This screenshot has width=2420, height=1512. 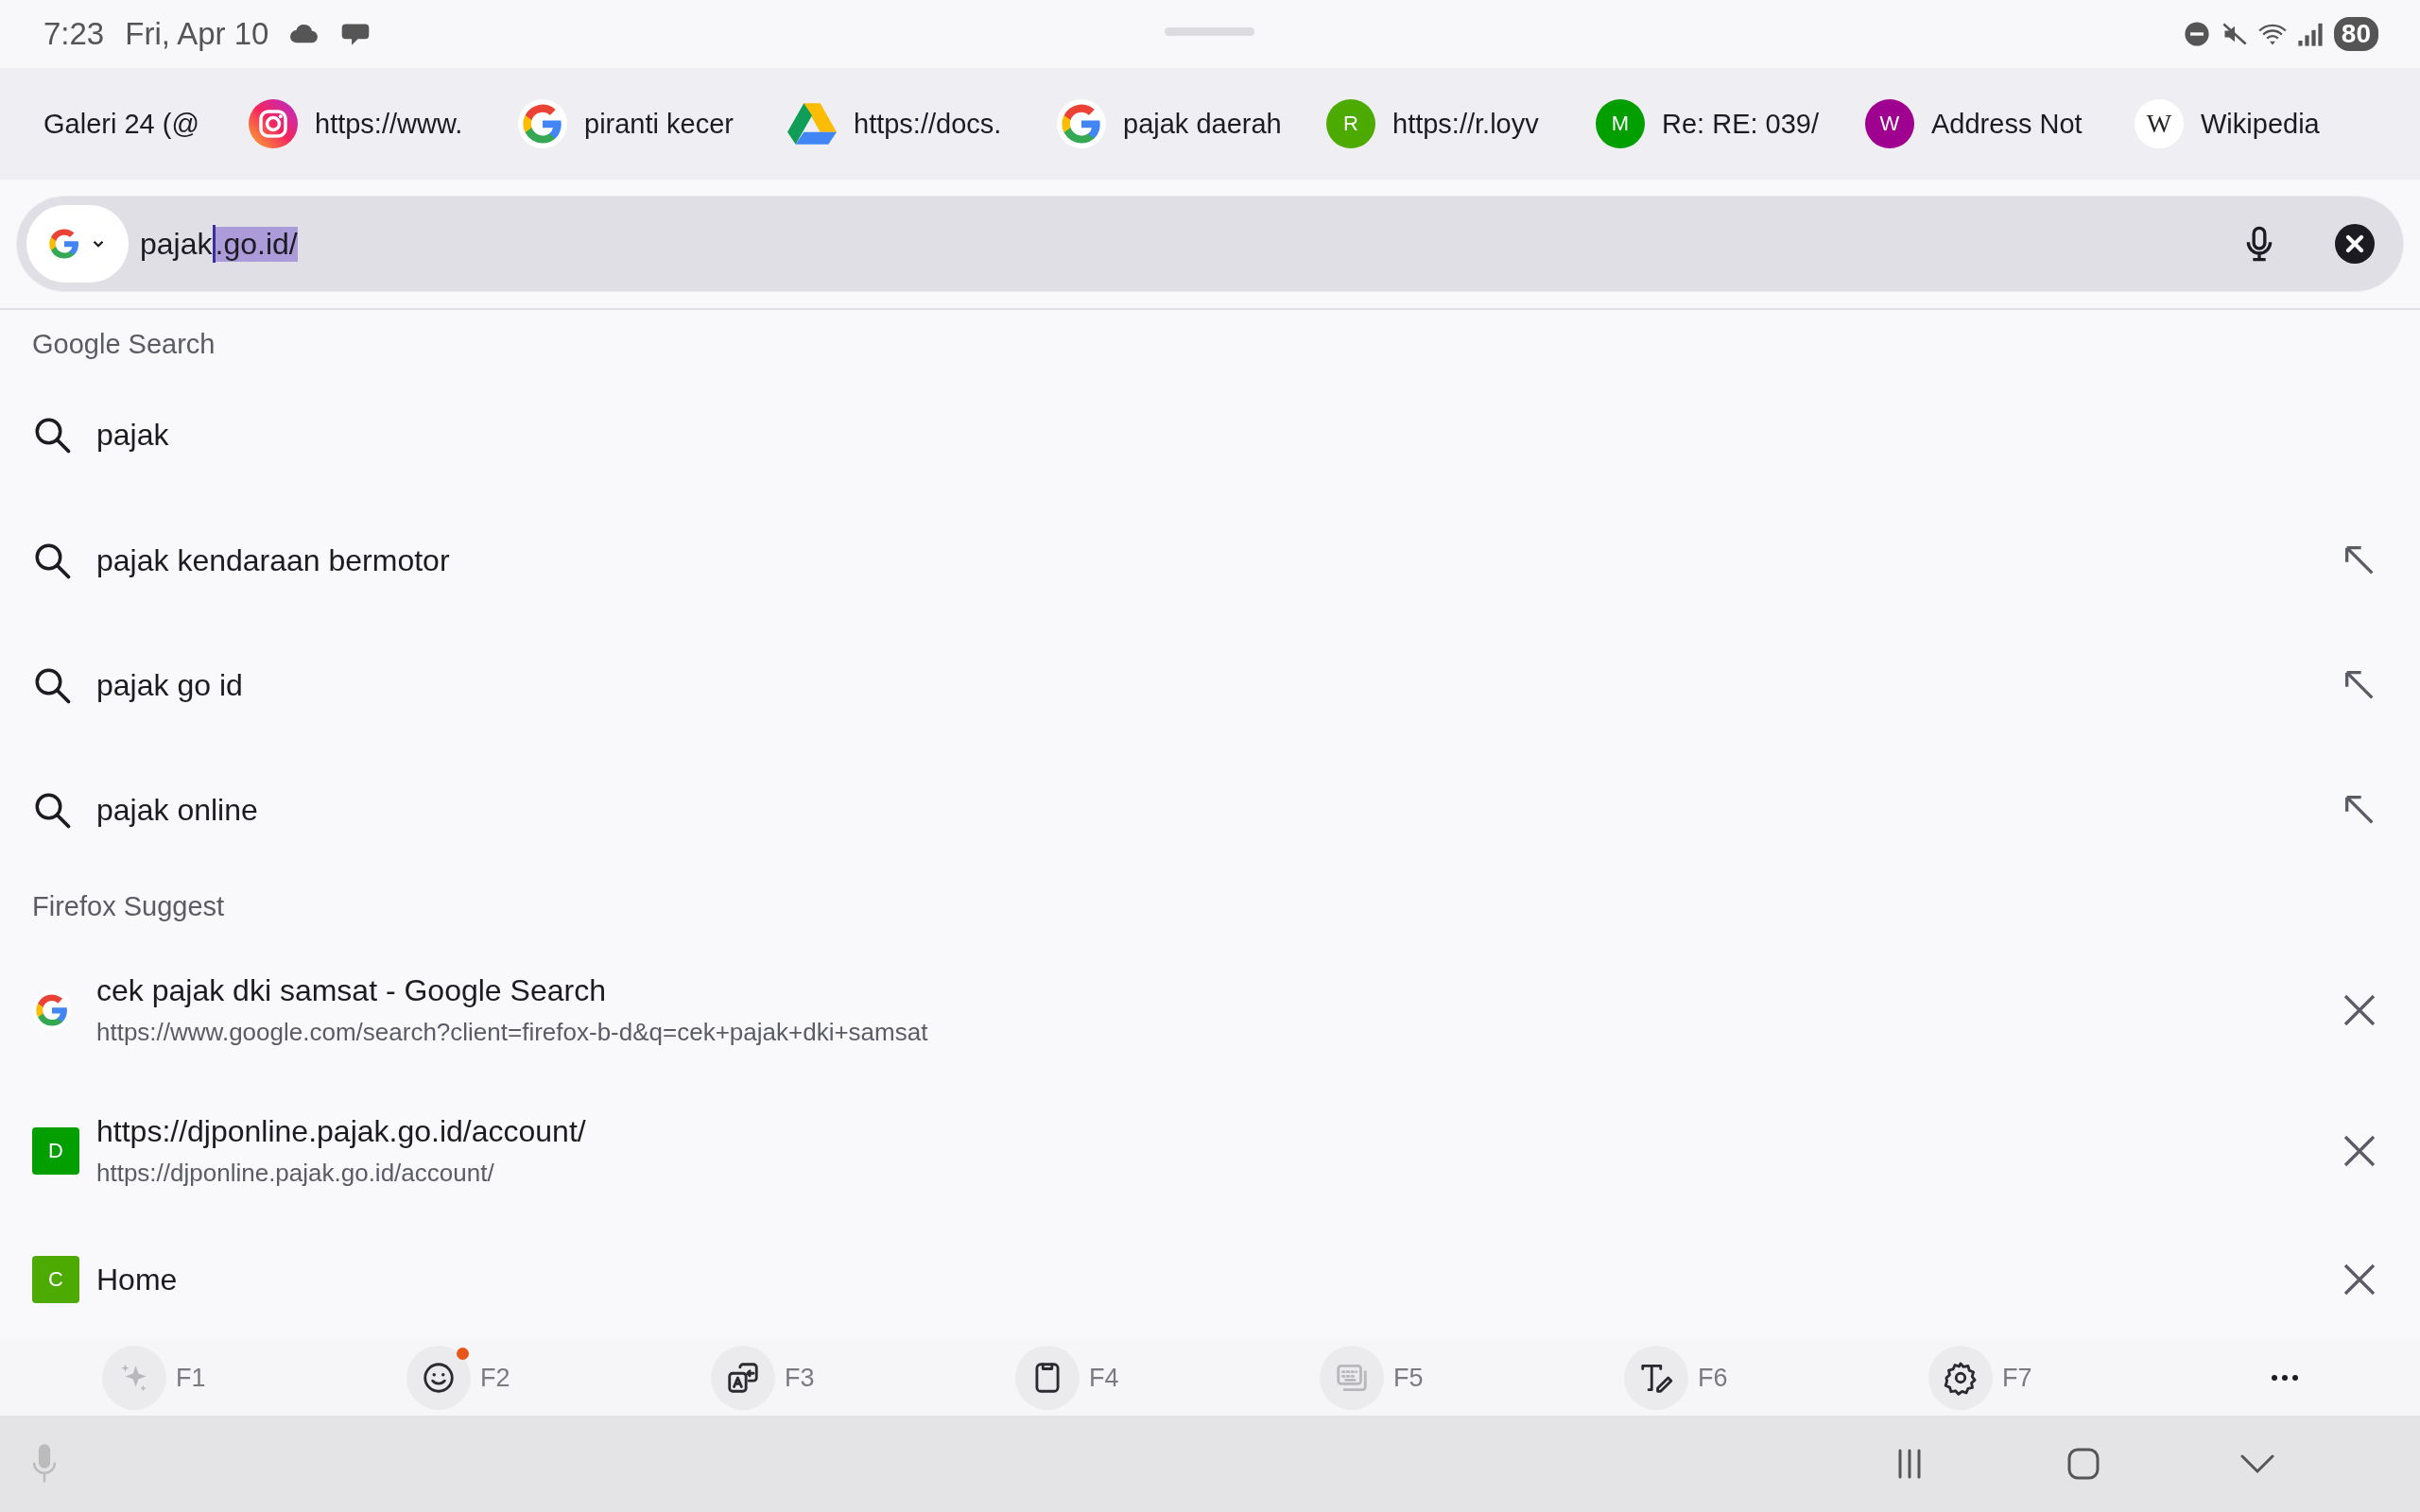 I want to click on key-label: F3, so click(x=800, y=1378).